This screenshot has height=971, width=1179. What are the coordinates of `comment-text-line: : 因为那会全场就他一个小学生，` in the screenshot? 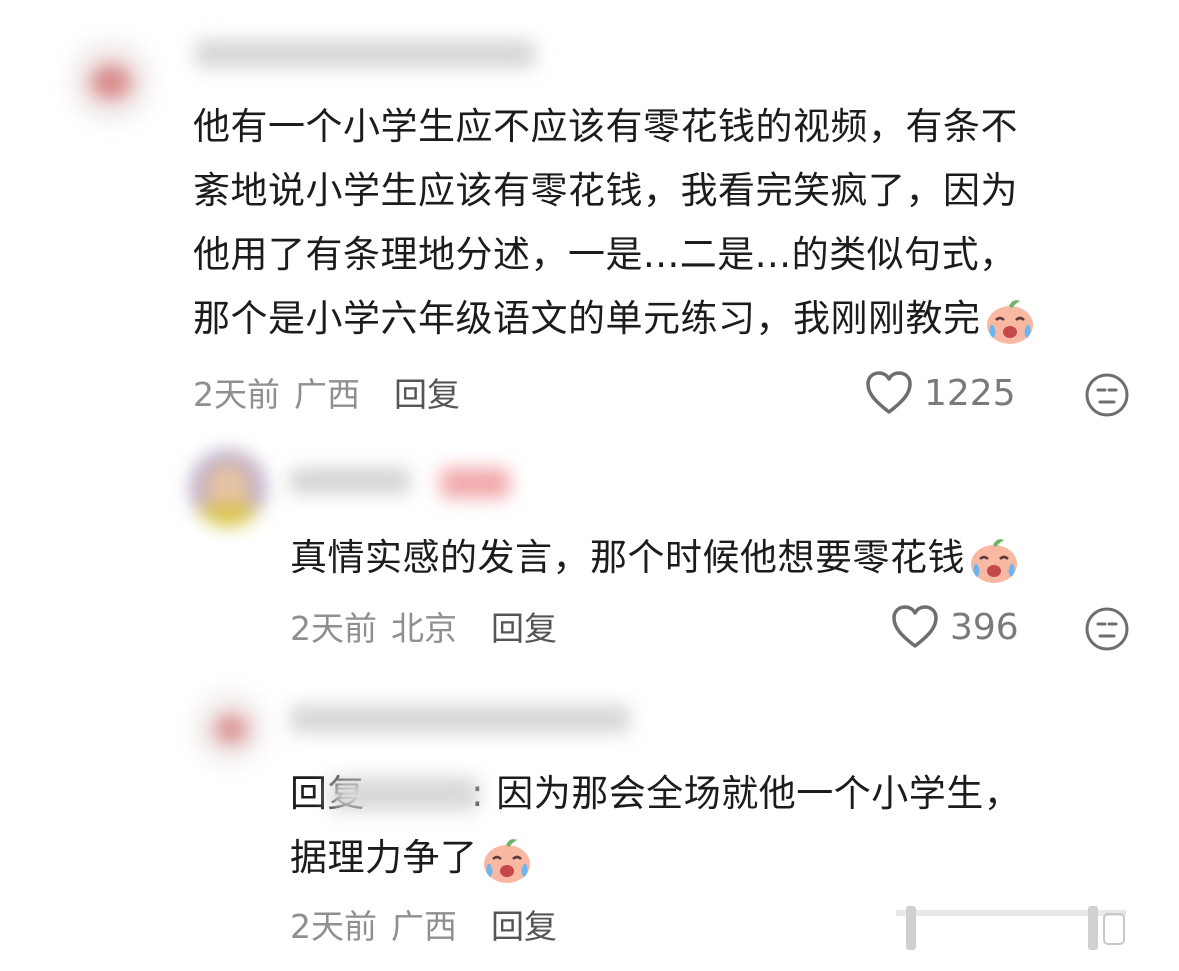 It's located at (746, 793).